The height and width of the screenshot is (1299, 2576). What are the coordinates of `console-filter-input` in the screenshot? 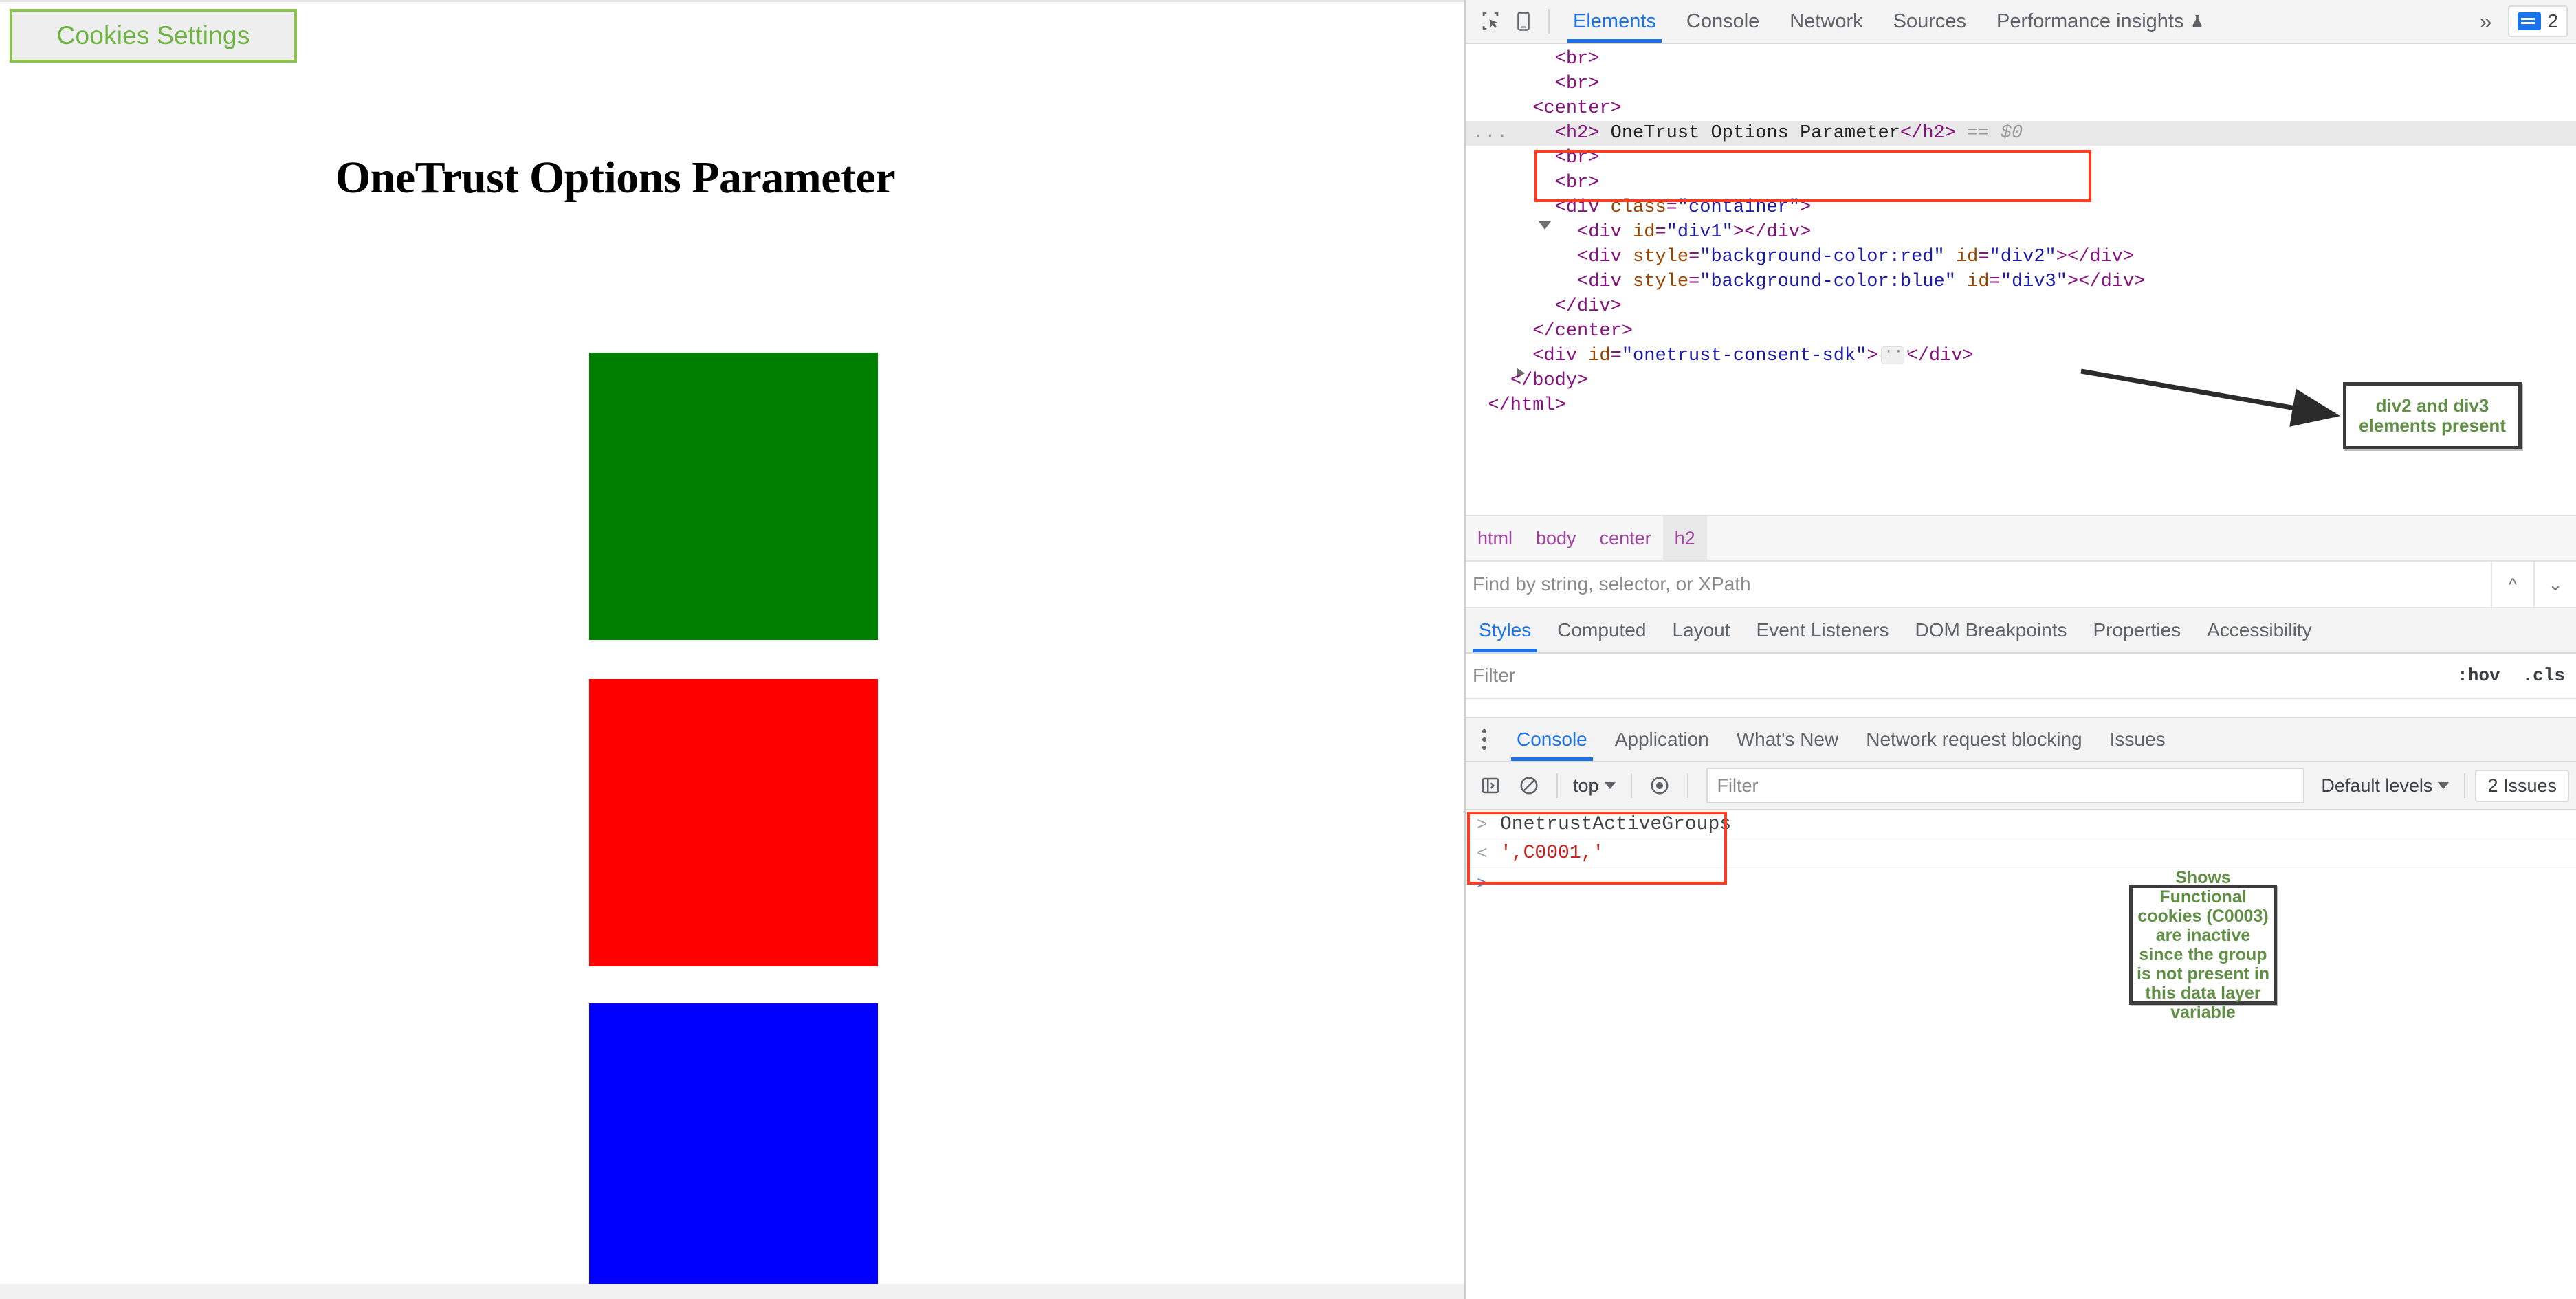 It's located at (2005, 786).